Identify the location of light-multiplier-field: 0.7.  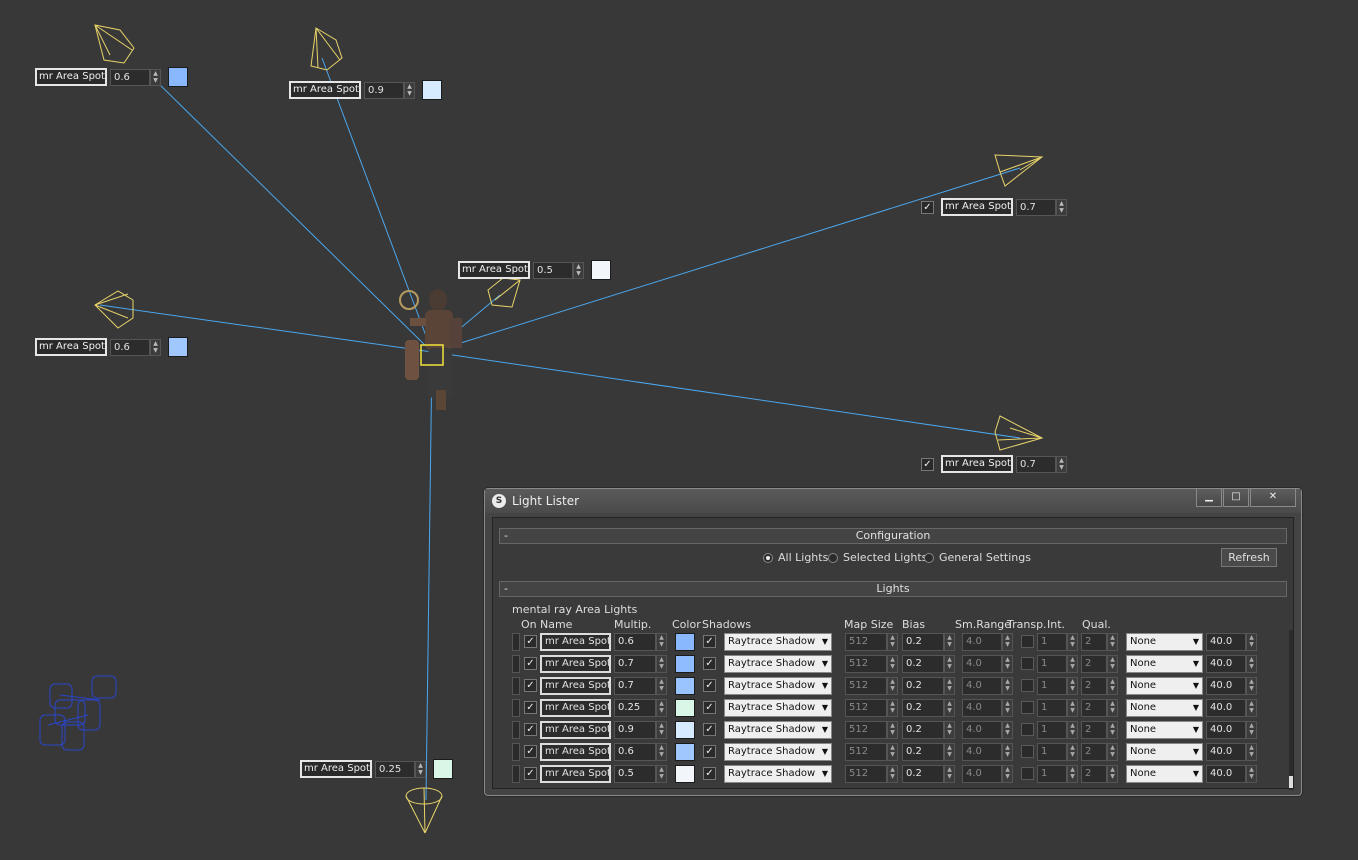
(1036, 207).